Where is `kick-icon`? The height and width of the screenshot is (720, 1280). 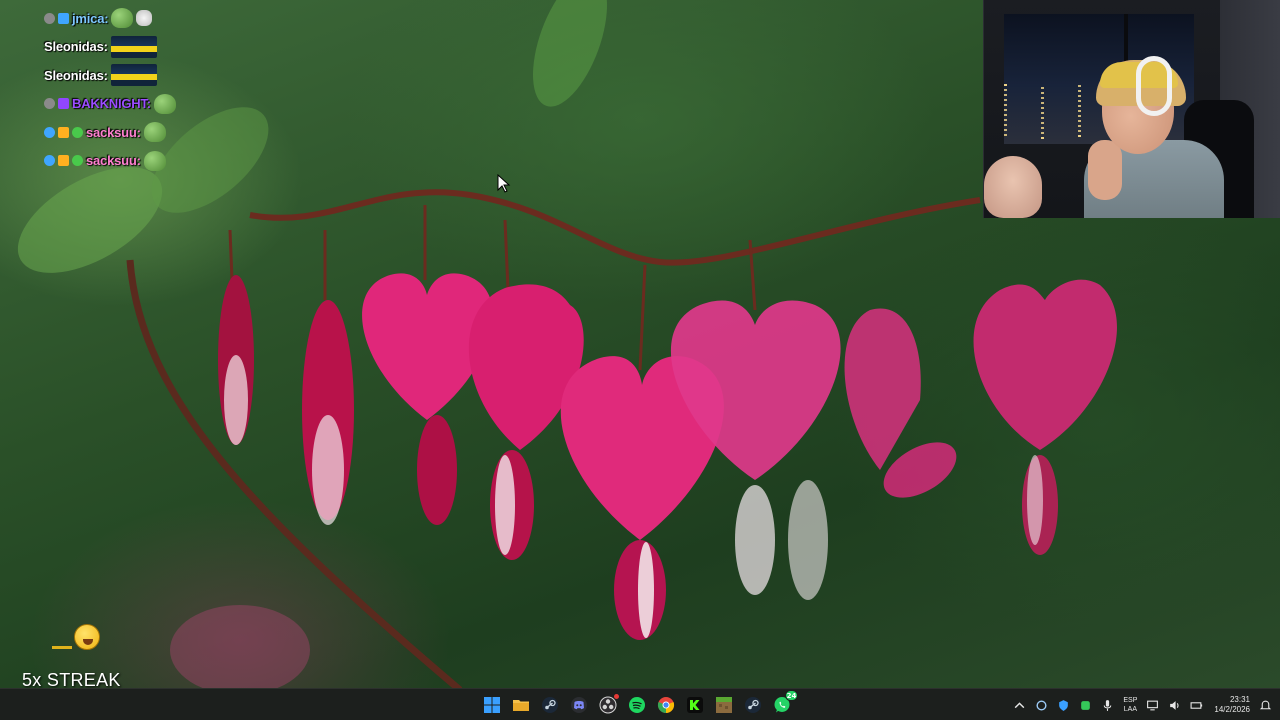
kick-icon is located at coordinates (695, 705).